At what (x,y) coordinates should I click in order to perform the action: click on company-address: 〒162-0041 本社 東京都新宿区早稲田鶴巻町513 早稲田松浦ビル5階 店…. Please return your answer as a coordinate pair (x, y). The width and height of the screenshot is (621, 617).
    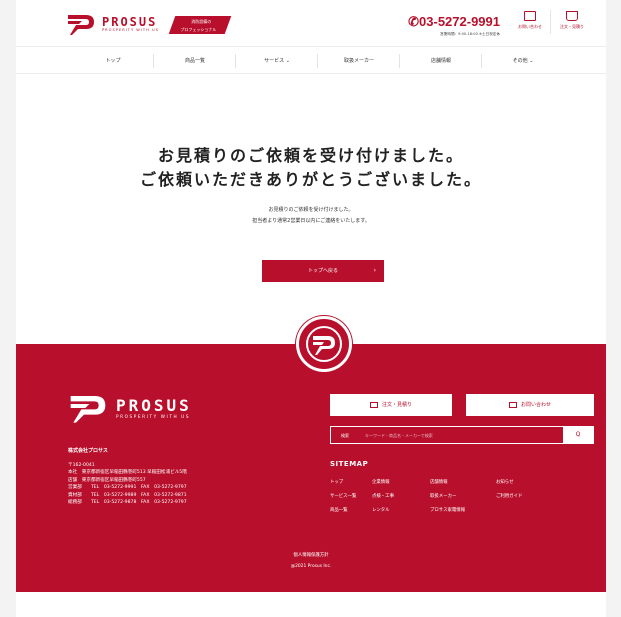
    Looking at the image, I should click on (127, 484).